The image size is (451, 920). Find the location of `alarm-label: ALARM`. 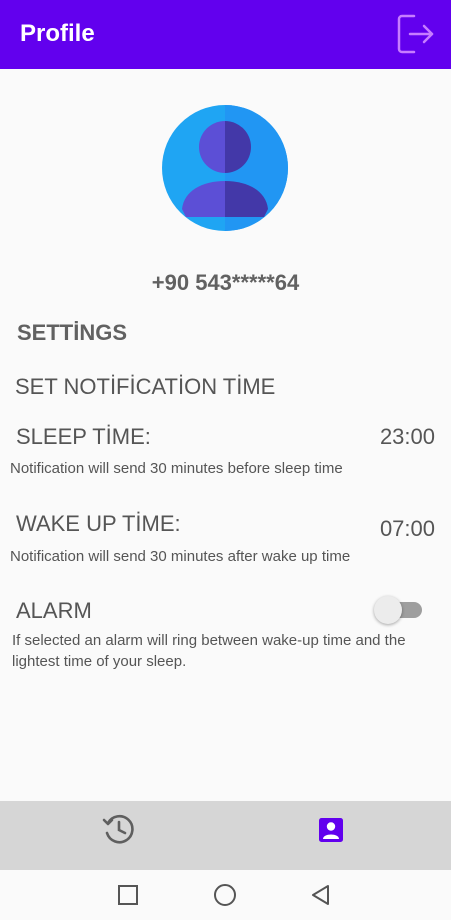

alarm-label: ALARM is located at coordinates (54, 610).